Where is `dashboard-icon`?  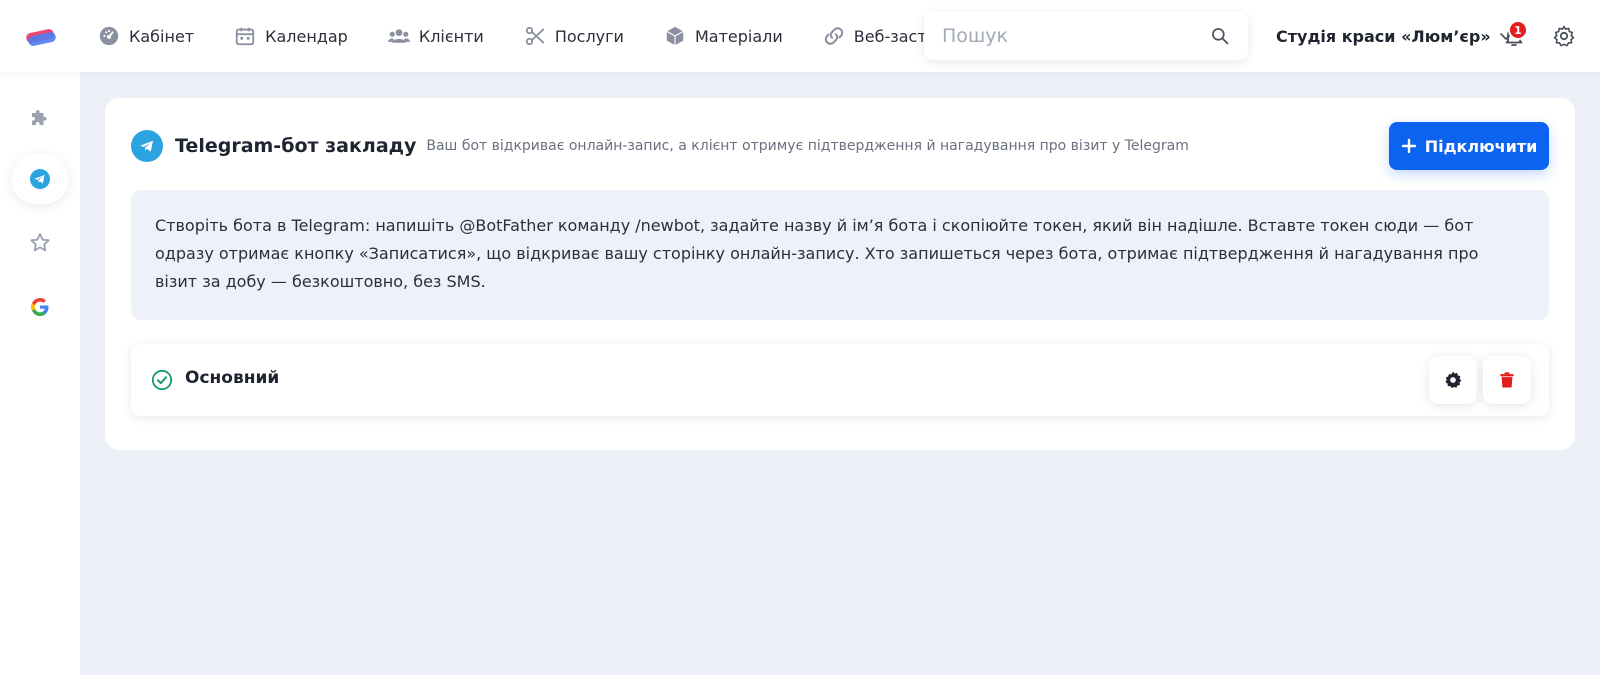
dashboard-icon is located at coordinates (109, 36).